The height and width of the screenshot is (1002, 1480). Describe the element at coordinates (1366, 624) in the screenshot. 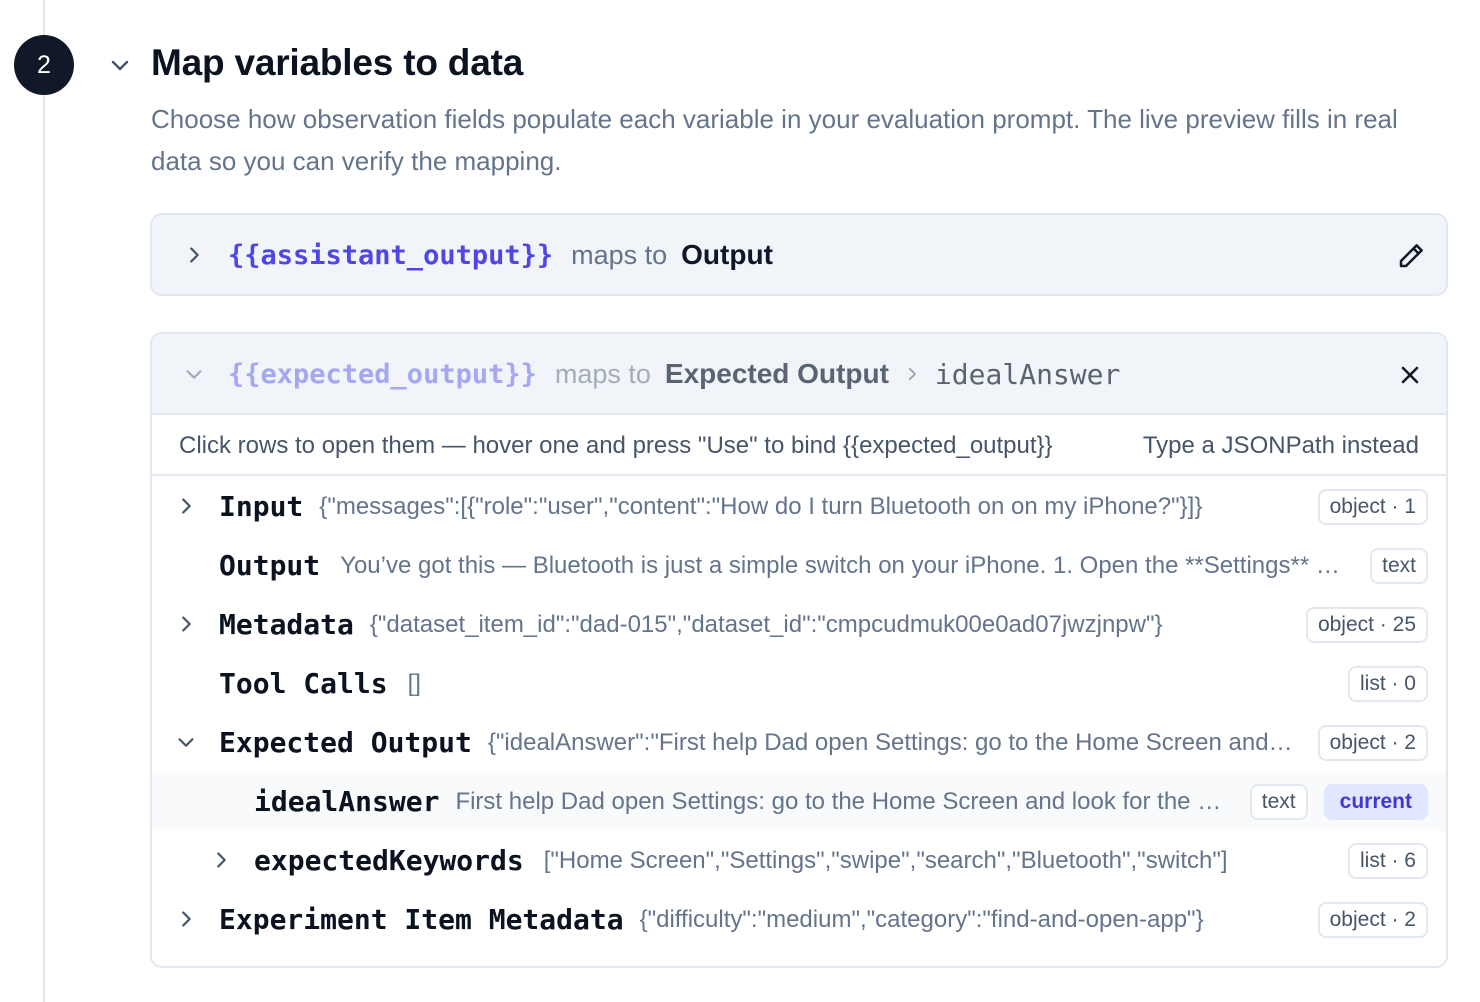

I see `type-badge: object · 25` at that location.